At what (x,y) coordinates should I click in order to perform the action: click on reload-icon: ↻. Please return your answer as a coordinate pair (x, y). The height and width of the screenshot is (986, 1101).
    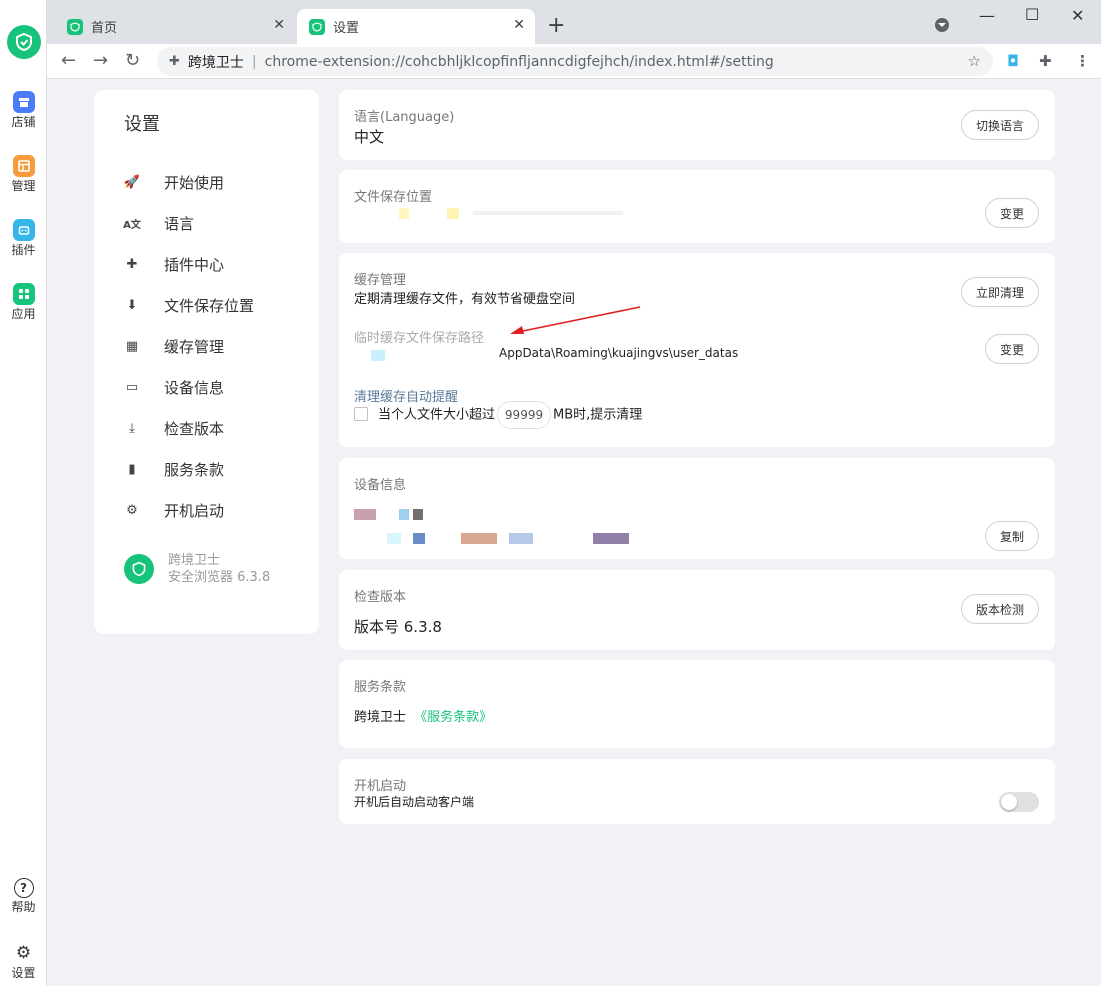
    Looking at the image, I should click on (132, 60).